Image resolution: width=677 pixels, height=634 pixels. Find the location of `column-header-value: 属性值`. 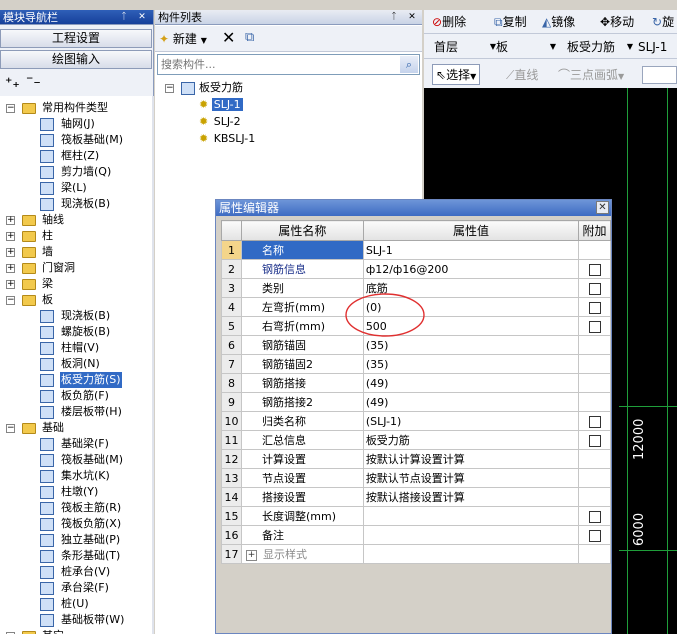

column-header-value: 属性值 is located at coordinates (471, 230).